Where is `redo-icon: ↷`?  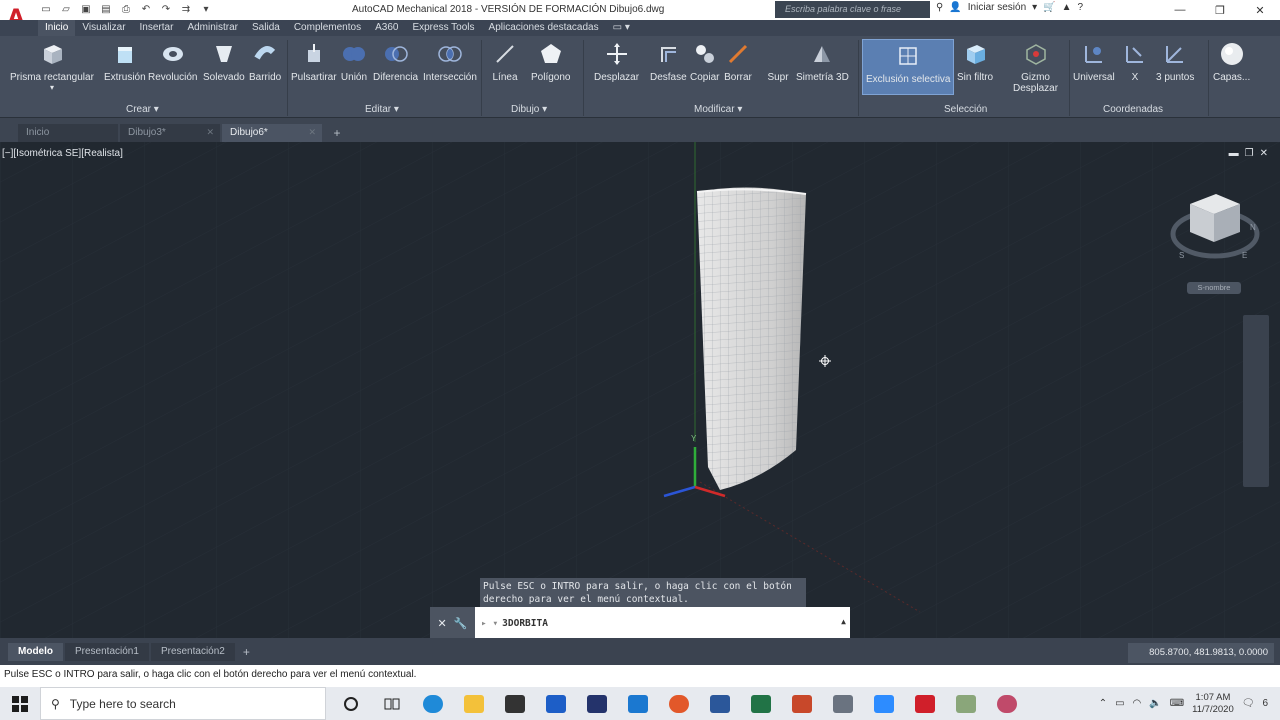 redo-icon: ↷ is located at coordinates (166, 9).